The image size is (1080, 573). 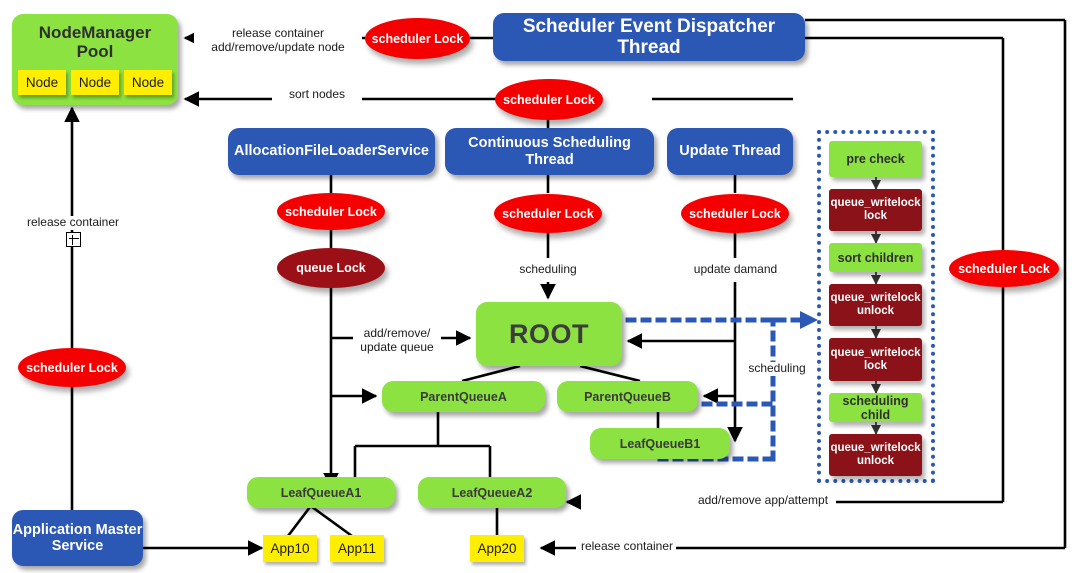 I want to click on edge-label-add-remove-update-node: add/remove/update node, so click(x=278, y=47).